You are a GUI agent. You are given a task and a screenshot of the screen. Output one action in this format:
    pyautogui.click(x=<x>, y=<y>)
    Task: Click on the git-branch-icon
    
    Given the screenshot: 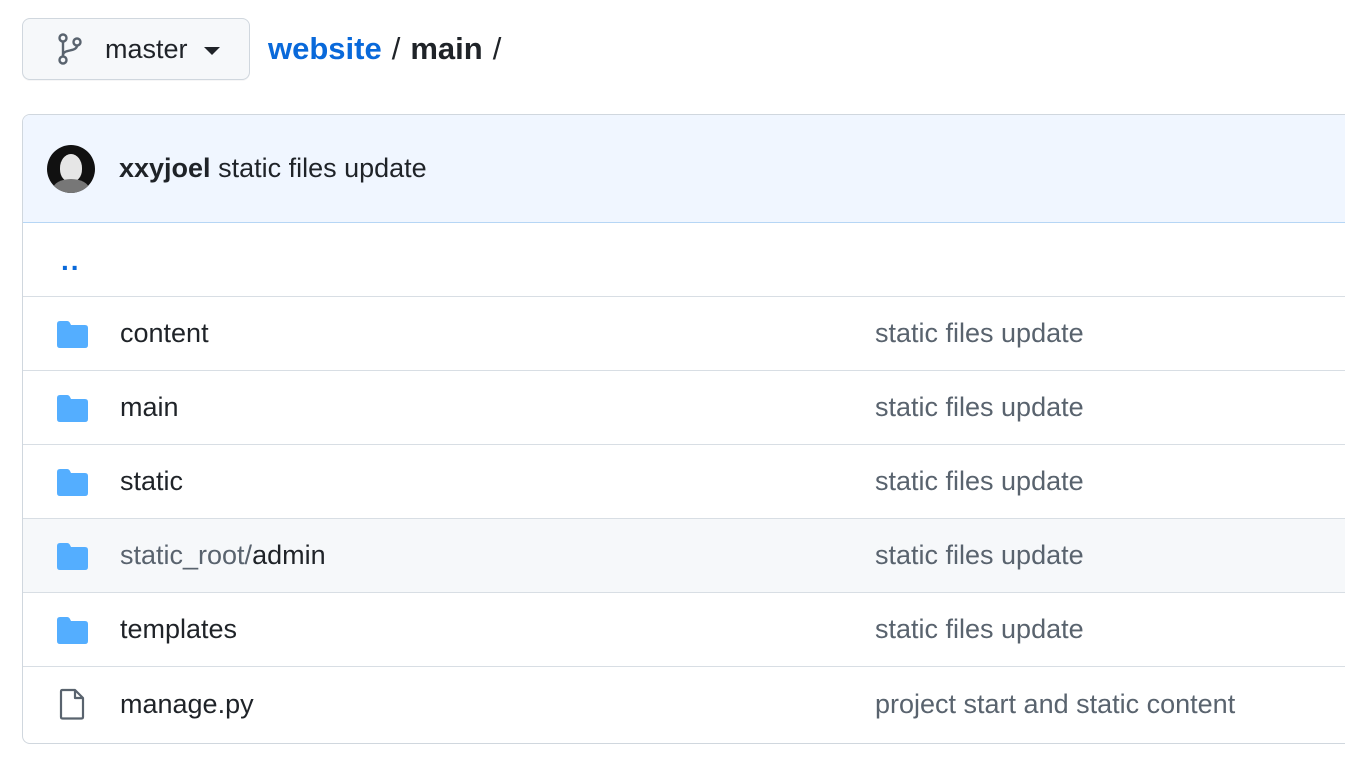 What is the action you would take?
    pyautogui.click(x=71, y=49)
    